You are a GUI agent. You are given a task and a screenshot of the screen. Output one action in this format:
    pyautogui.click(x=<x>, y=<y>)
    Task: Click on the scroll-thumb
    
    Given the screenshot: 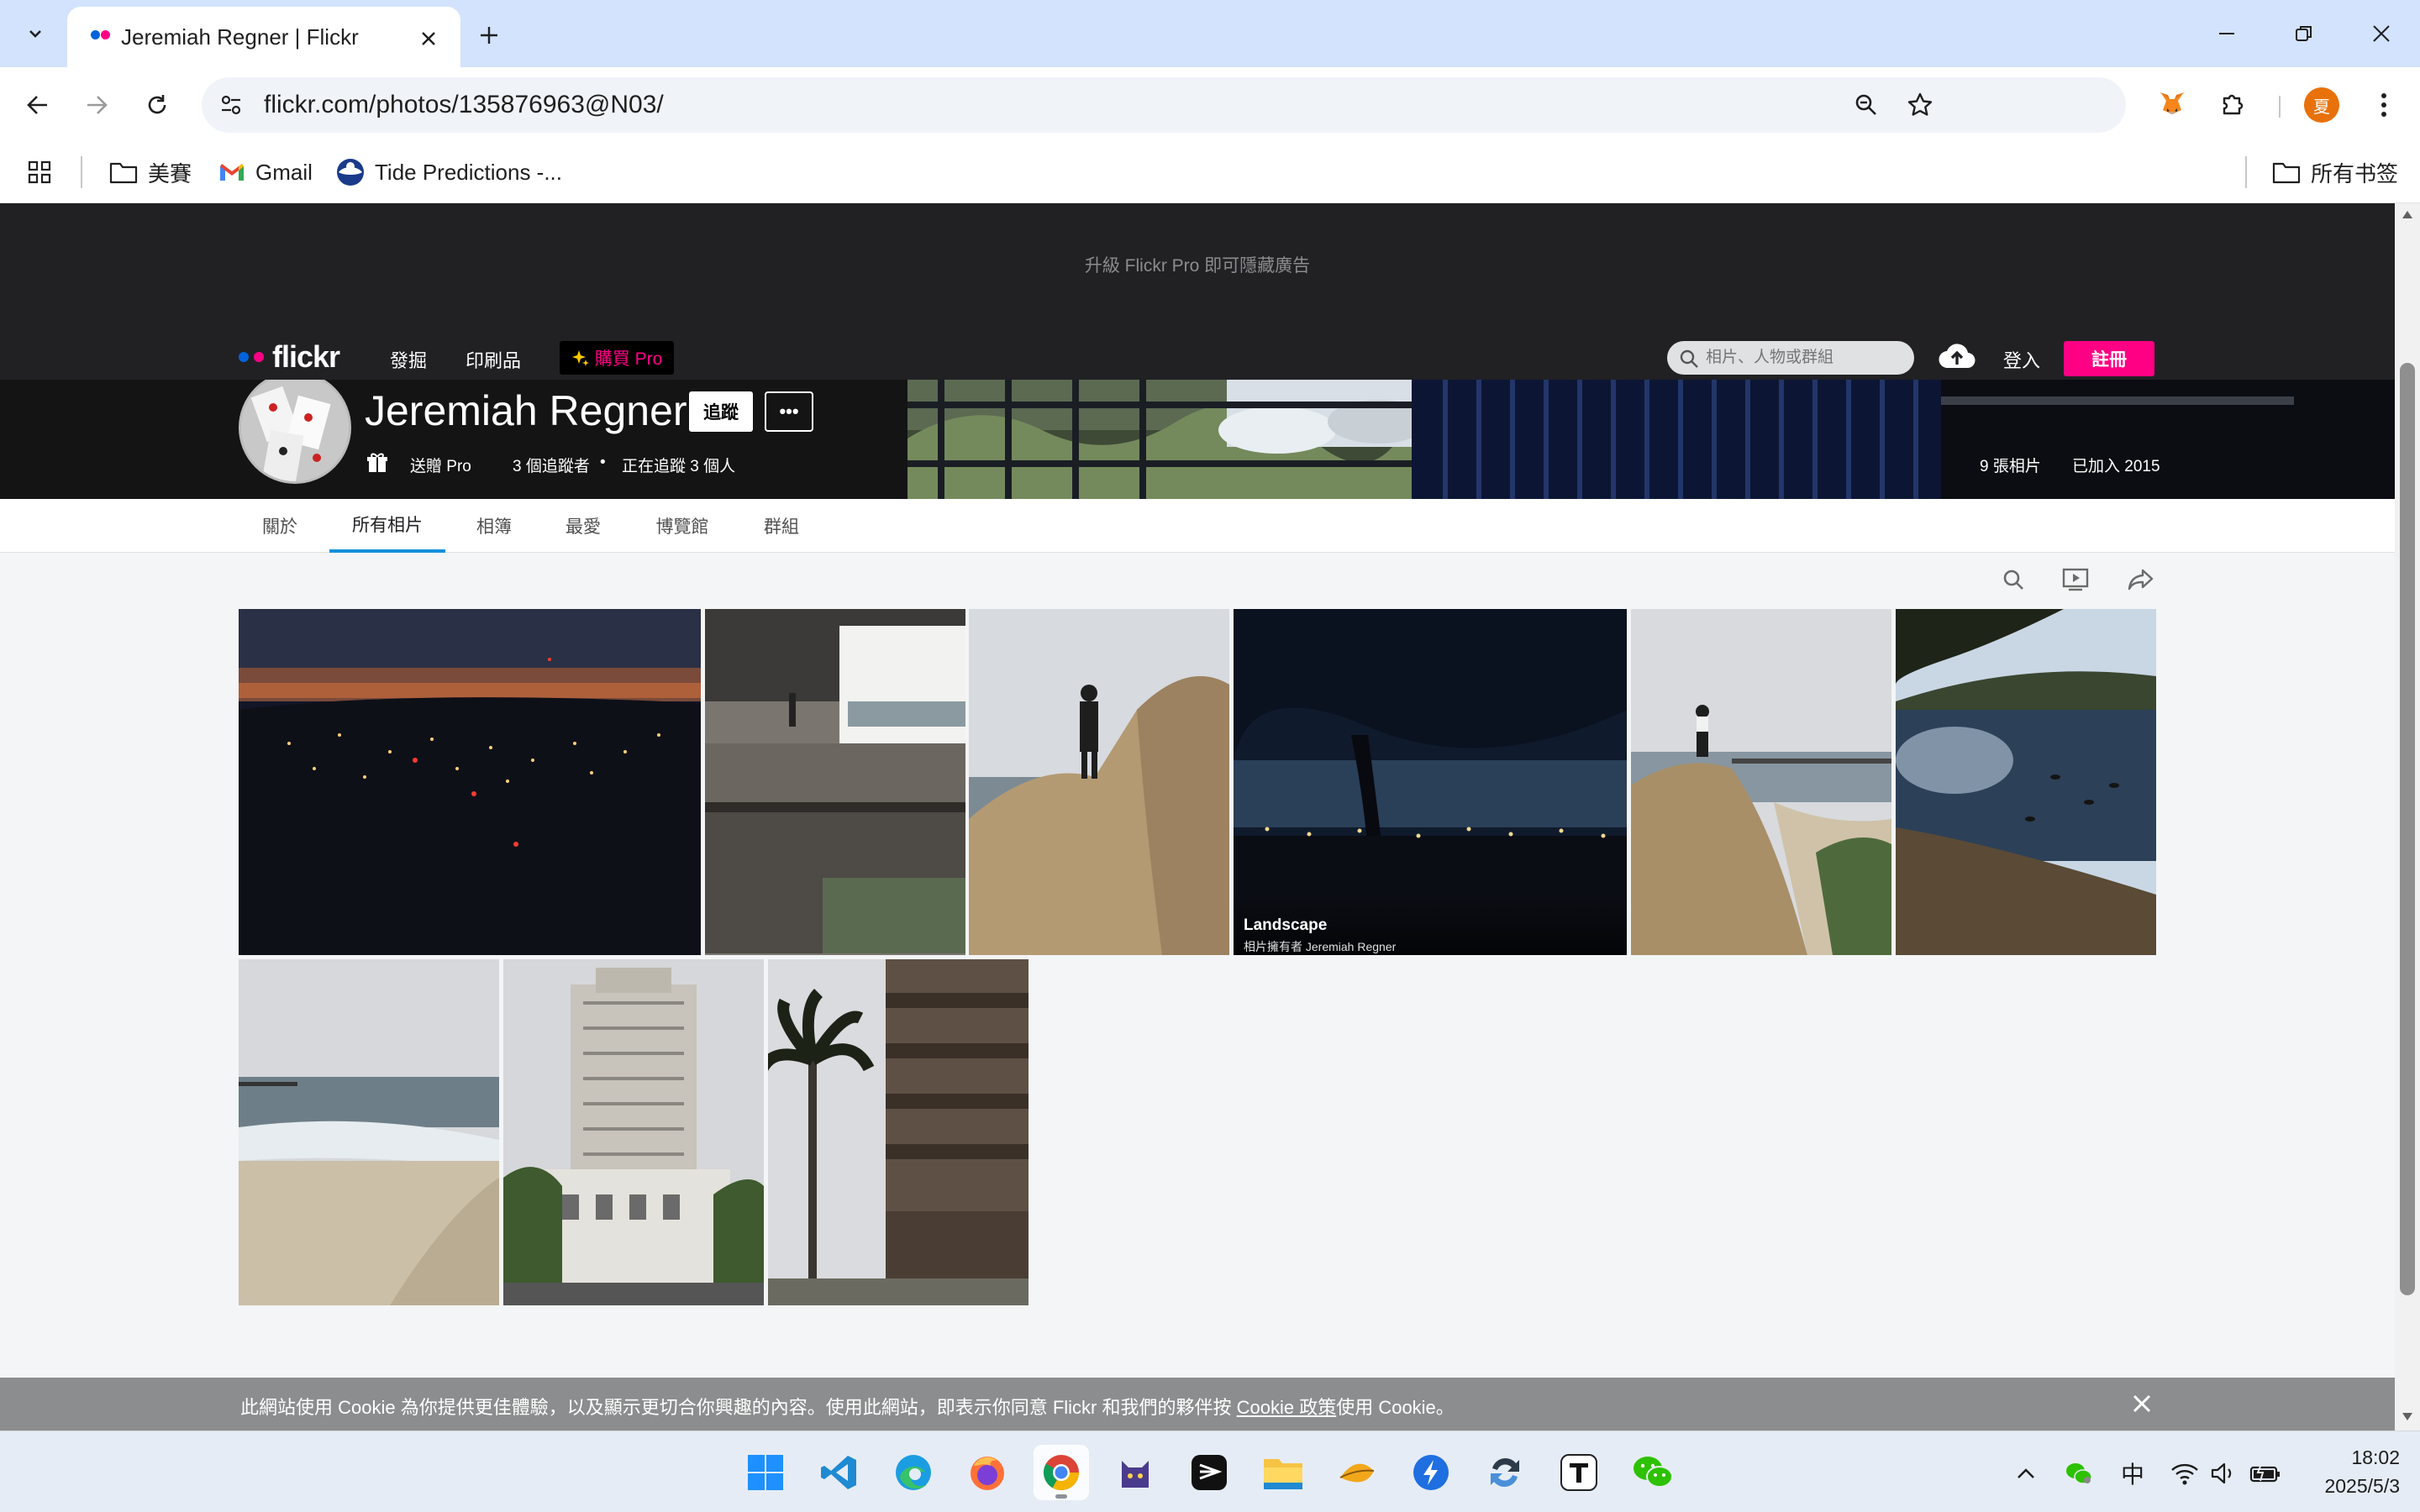 What is the action you would take?
    pyautogui.click(x=2407, y=829)
    